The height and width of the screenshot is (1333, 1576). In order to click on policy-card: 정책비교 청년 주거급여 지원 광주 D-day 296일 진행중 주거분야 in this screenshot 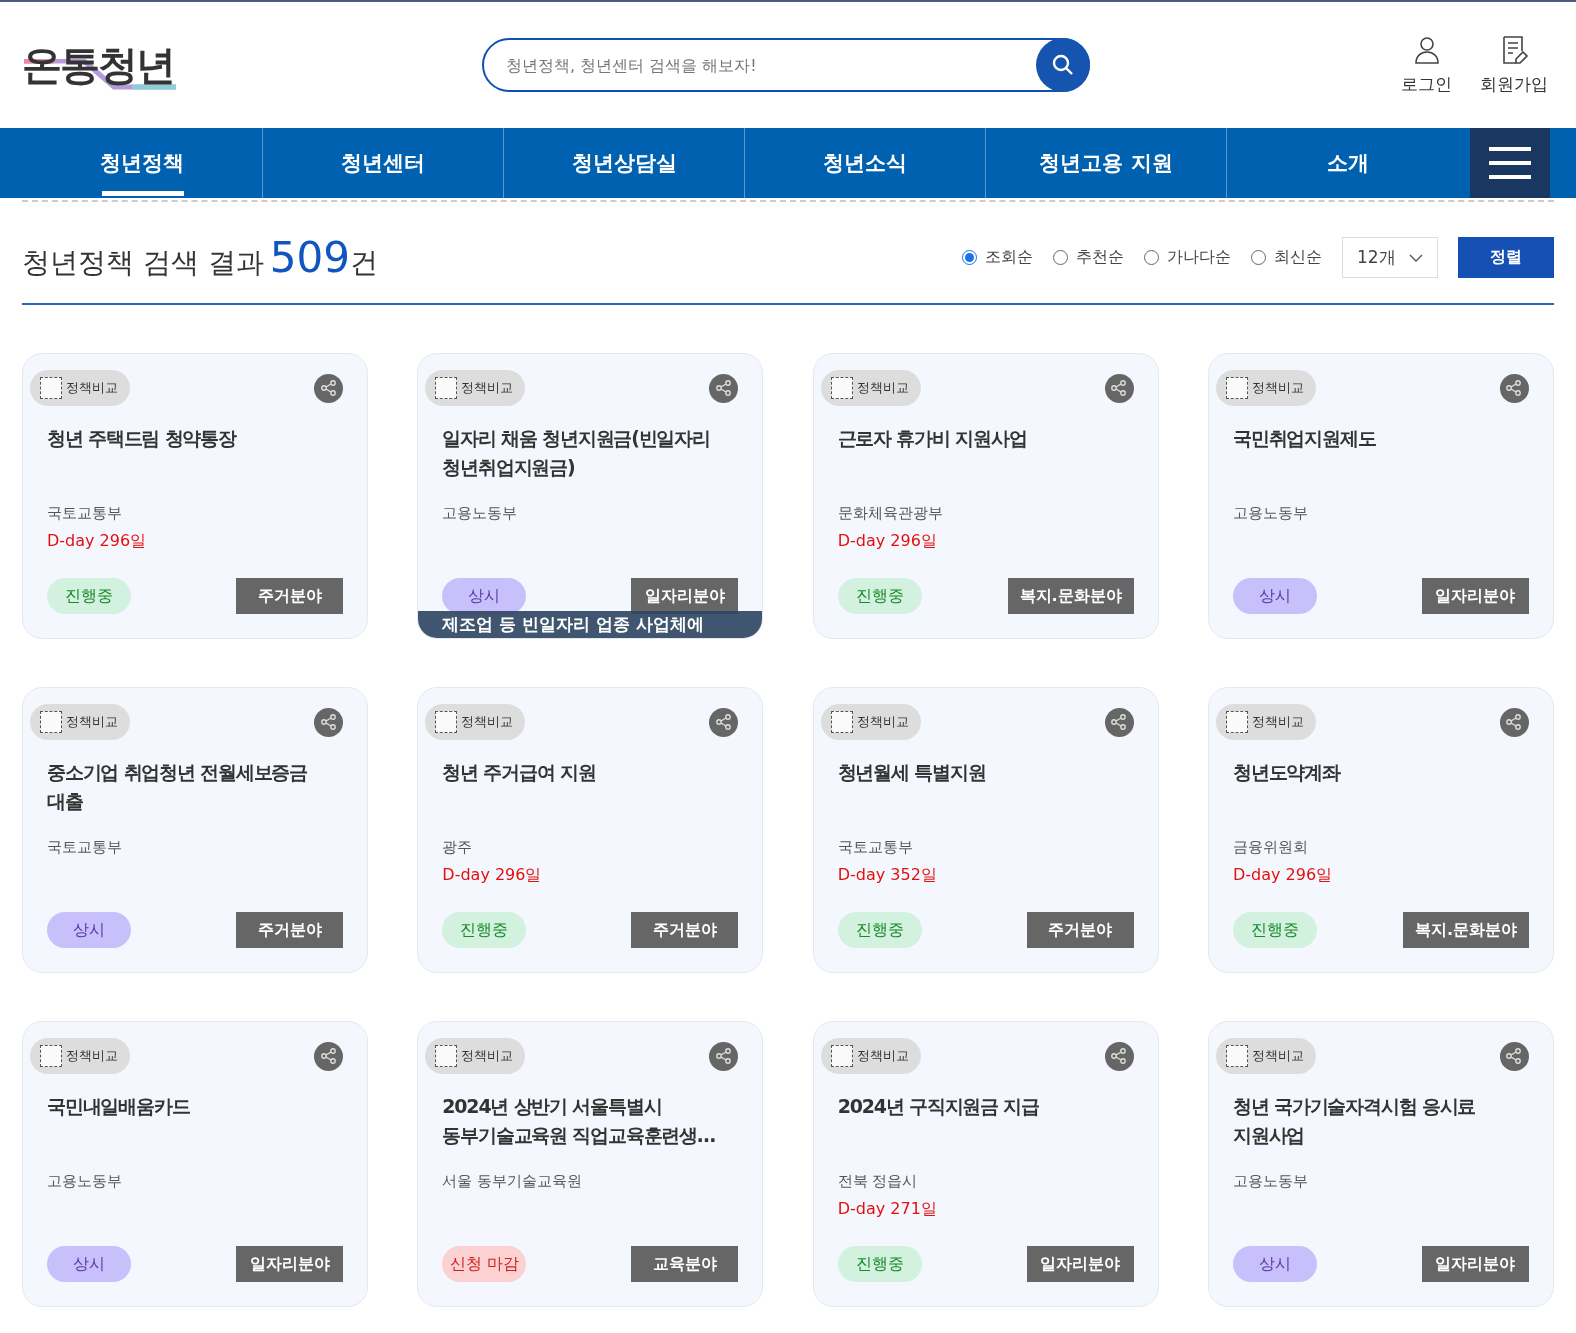, I will do `click(590, 830)`.